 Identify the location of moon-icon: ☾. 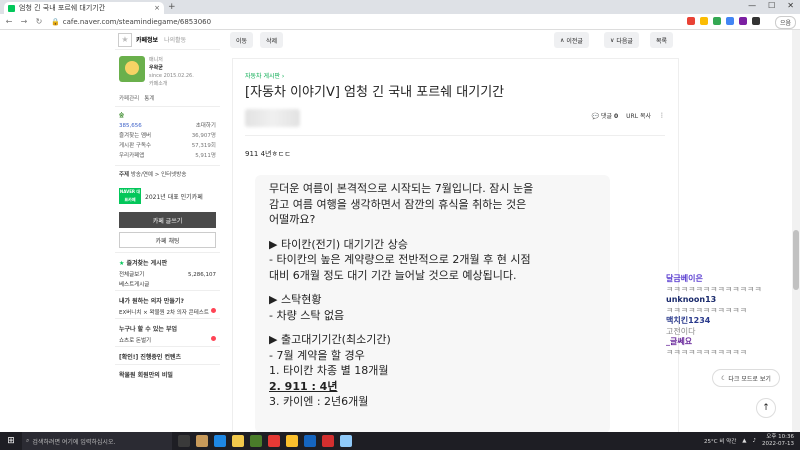
(725, 378).